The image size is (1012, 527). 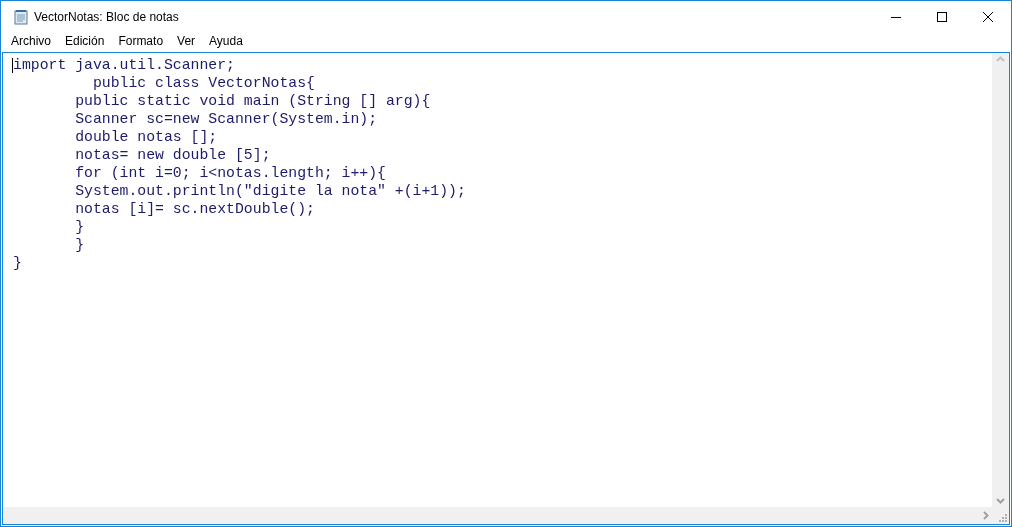 I want to click on window-title: VectorNotas: Bloc de notas, so click(x=106, y=17).